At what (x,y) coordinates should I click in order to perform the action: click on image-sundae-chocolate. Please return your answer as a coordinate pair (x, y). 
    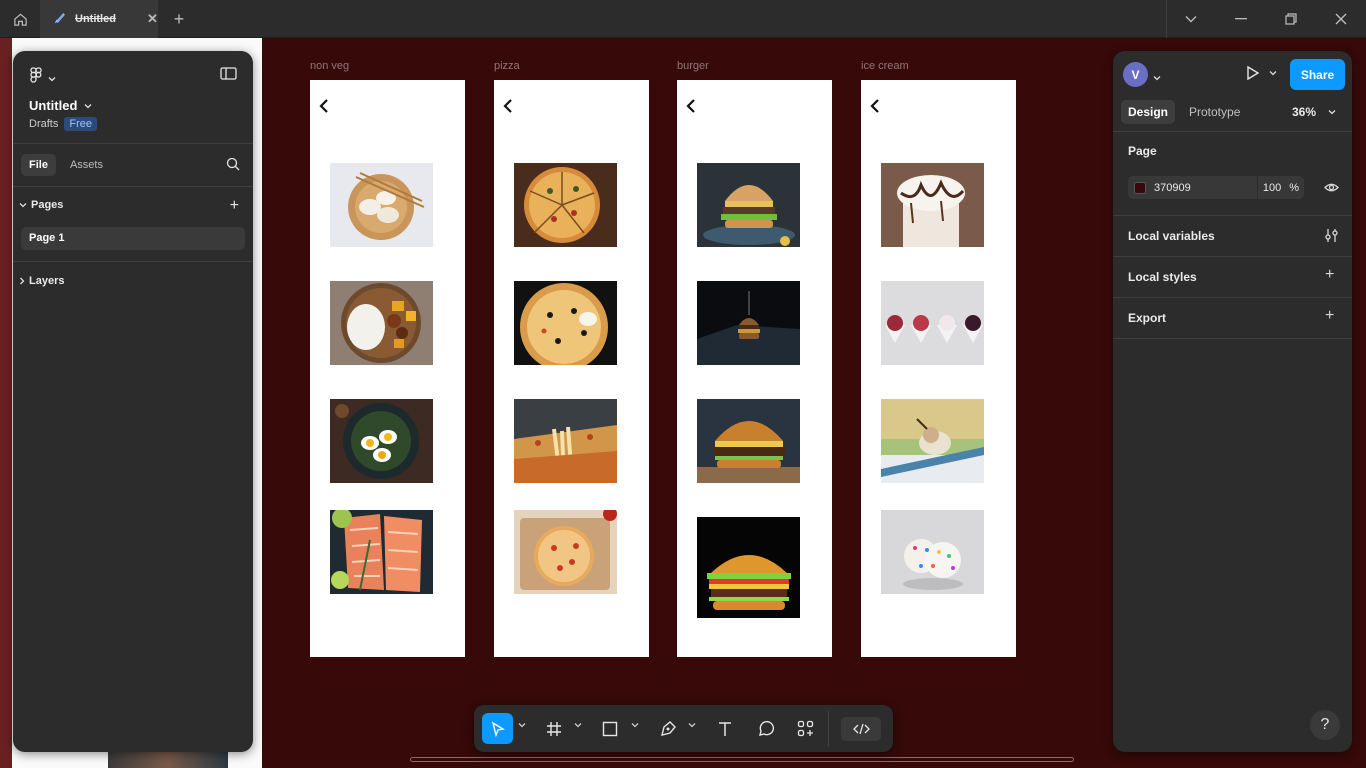
    Looking at the image, I should click on (932, 205).